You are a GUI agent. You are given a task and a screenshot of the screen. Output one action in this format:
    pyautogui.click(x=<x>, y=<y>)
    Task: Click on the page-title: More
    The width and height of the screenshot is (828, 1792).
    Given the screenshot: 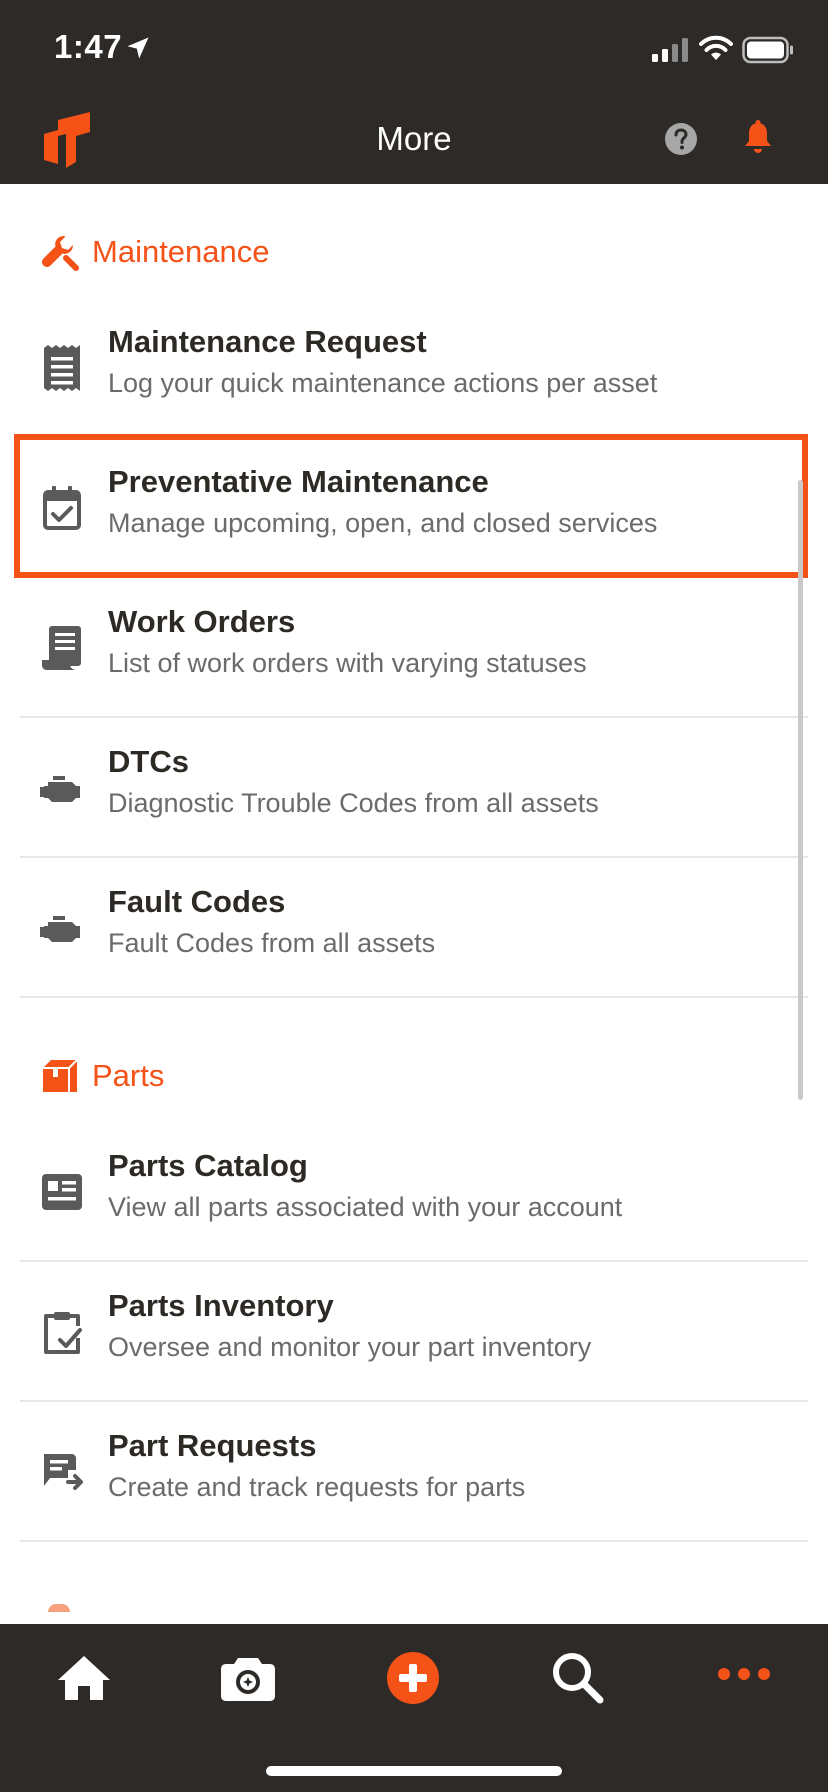 What is the action you would take?
    pyautogui.click(x=414, y=138)
    